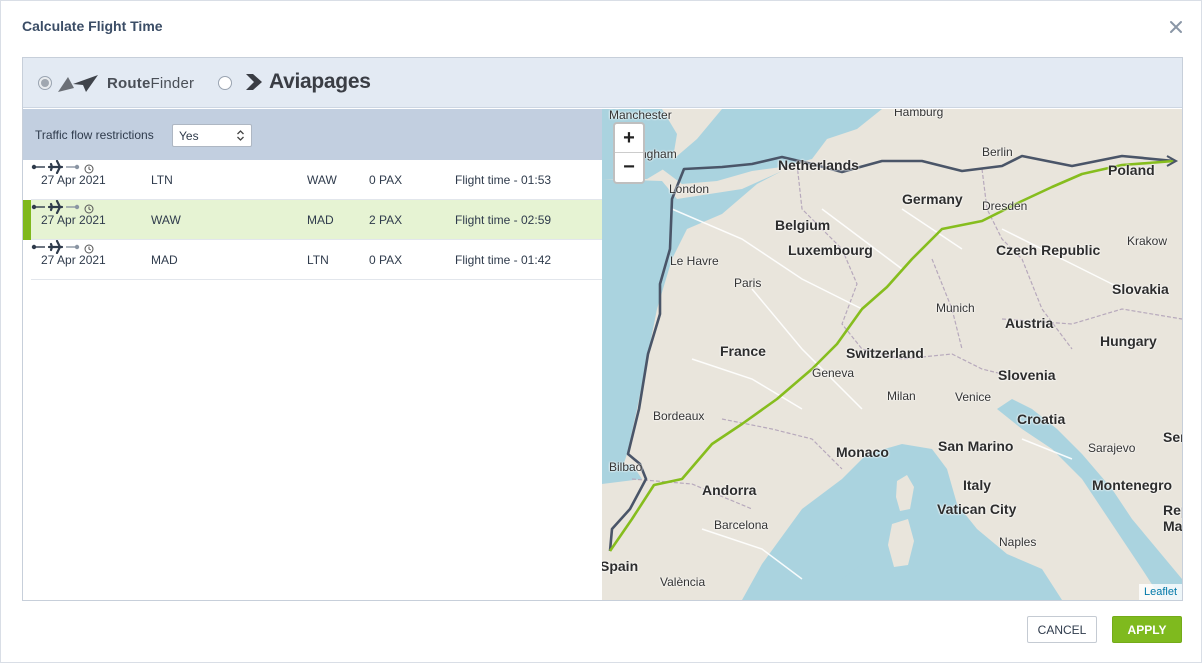  What do you see at coordinates (240, 135) in the screenshot?
I see `select-caret-icon` at bounding box center [240, 135].